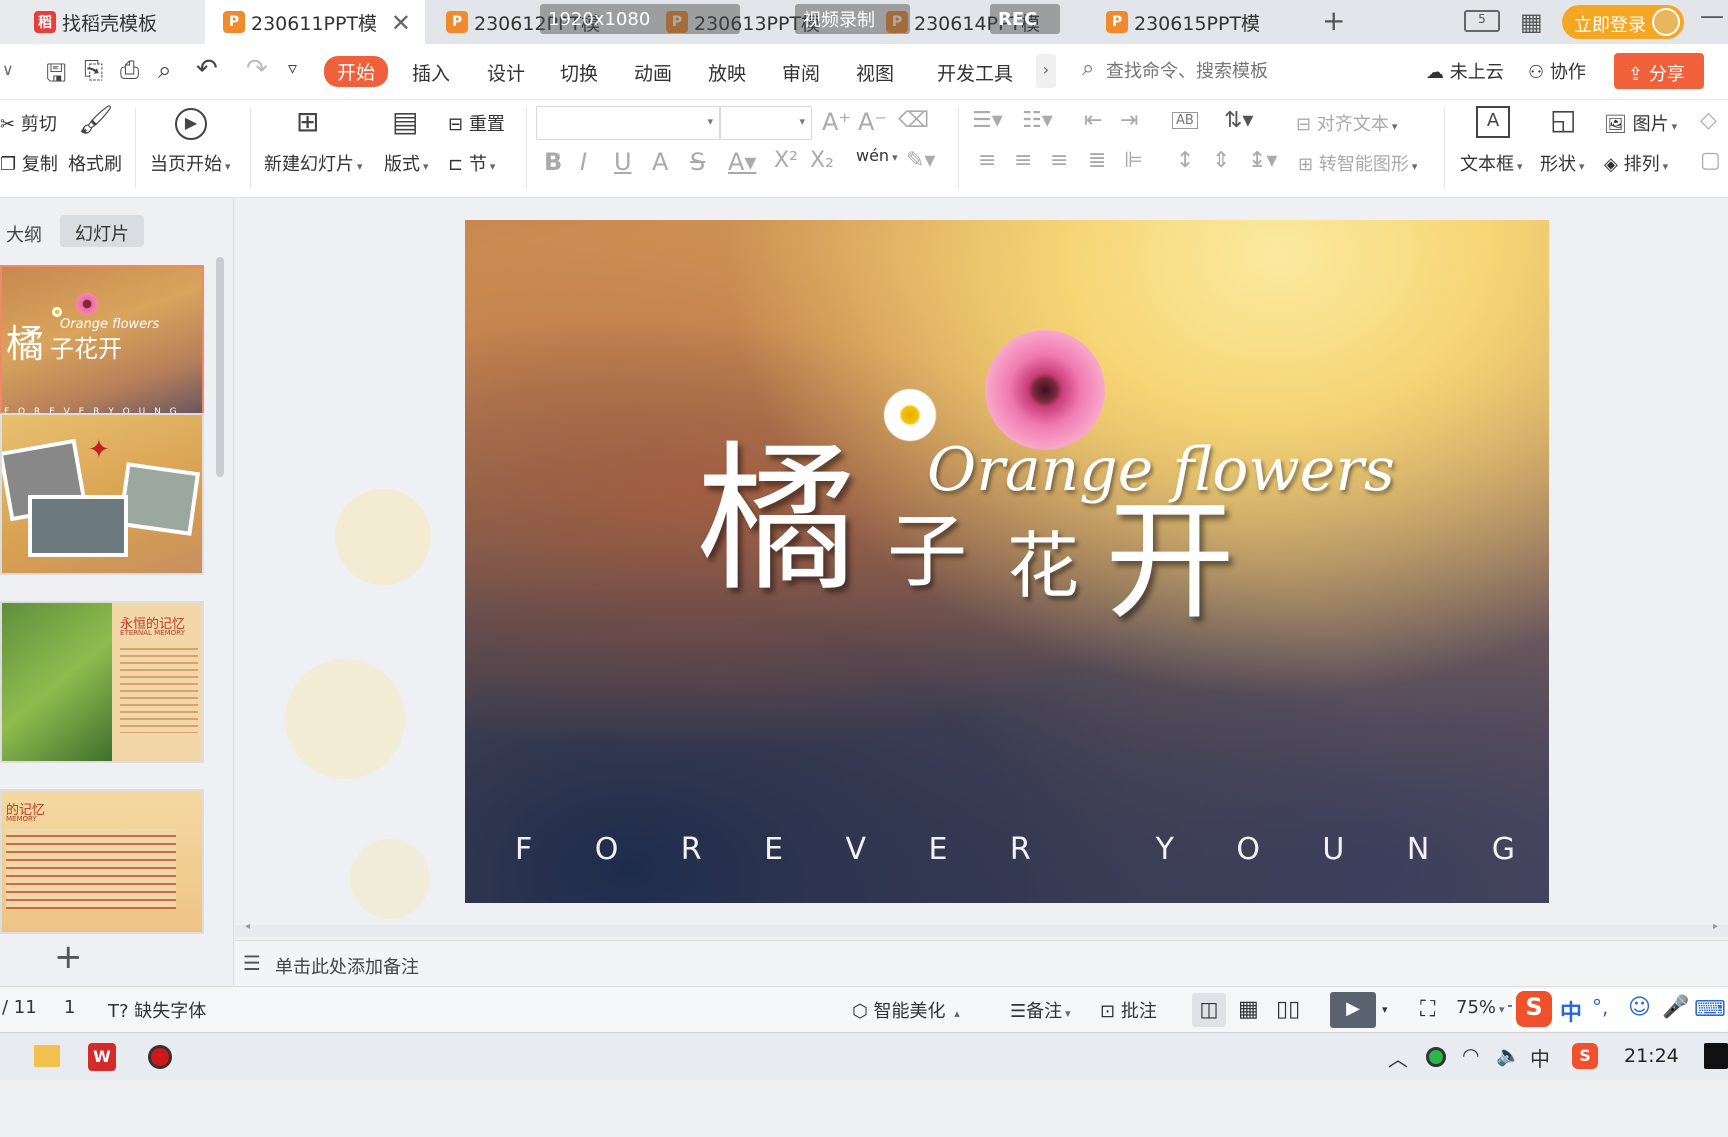  Describe the element at coordinates (836, 122) in the screenshot. I see `font-increase-icon: A⁺` at that location.